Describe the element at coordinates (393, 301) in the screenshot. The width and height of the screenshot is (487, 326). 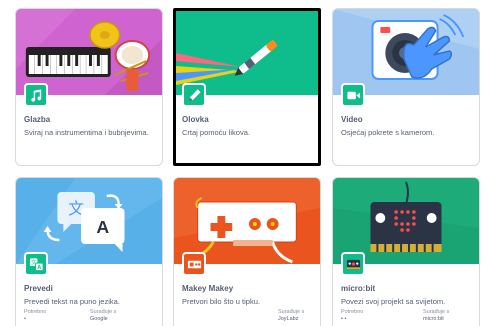
I see `extension-description: Povezi svoj projekt sa svijetom.` at that location.